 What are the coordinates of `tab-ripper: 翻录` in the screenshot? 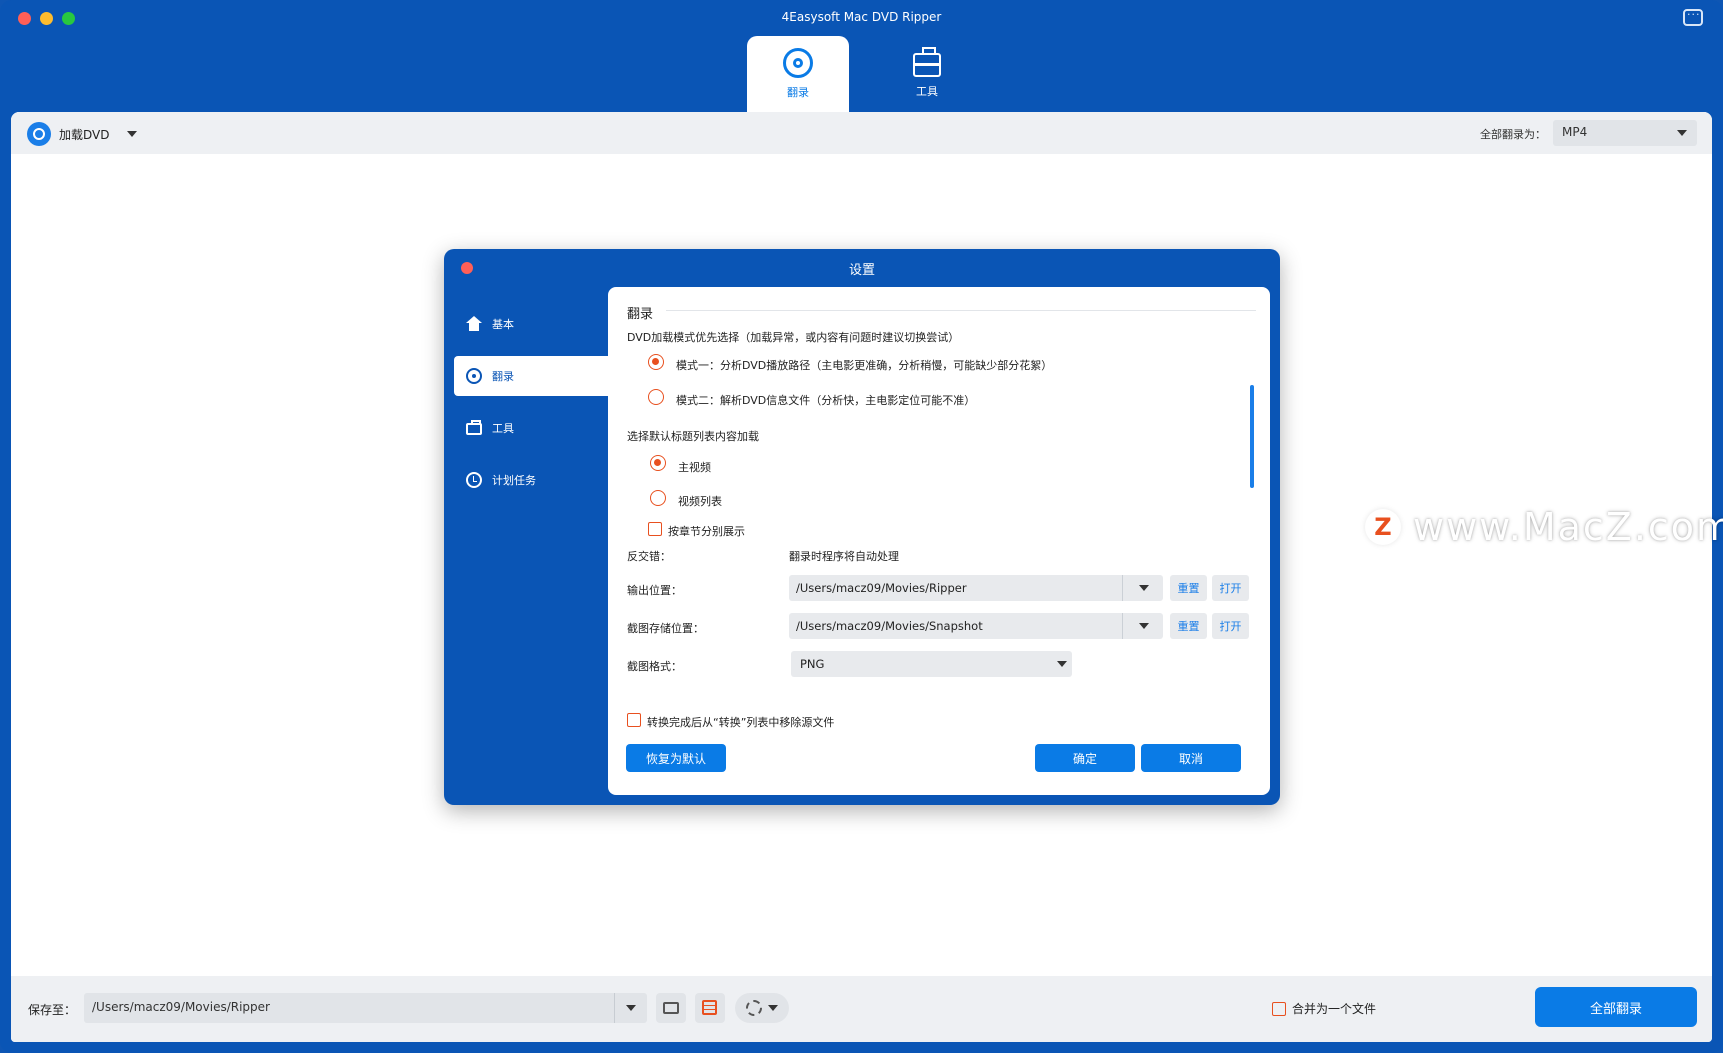 It's located at (798, 74).